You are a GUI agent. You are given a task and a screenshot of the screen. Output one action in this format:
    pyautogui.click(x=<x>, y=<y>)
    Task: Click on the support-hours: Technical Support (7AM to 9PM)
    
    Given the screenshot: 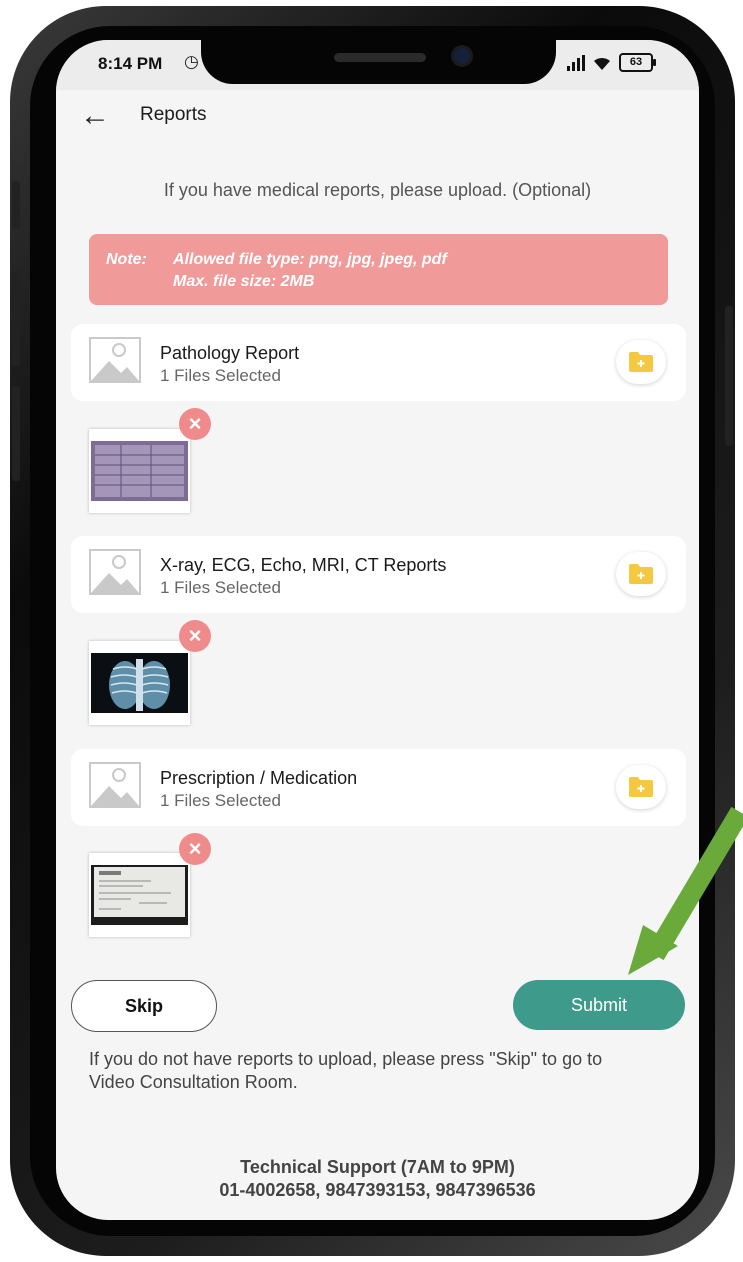 What is the action you would take?
    pyautogui.click(x=377, y=1167)
    